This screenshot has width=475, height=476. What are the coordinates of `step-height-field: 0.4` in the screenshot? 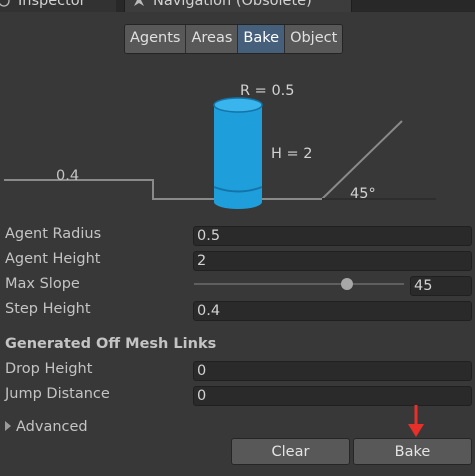 It's located at (332, 311).